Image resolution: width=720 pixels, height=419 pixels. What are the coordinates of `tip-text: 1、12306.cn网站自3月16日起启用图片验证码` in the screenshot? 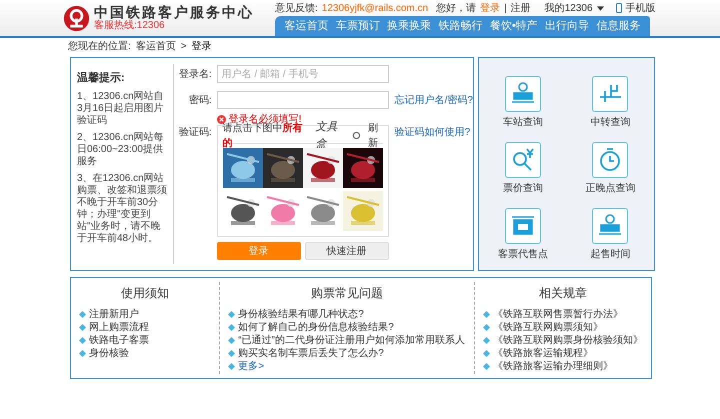 It's located at (121, 109).